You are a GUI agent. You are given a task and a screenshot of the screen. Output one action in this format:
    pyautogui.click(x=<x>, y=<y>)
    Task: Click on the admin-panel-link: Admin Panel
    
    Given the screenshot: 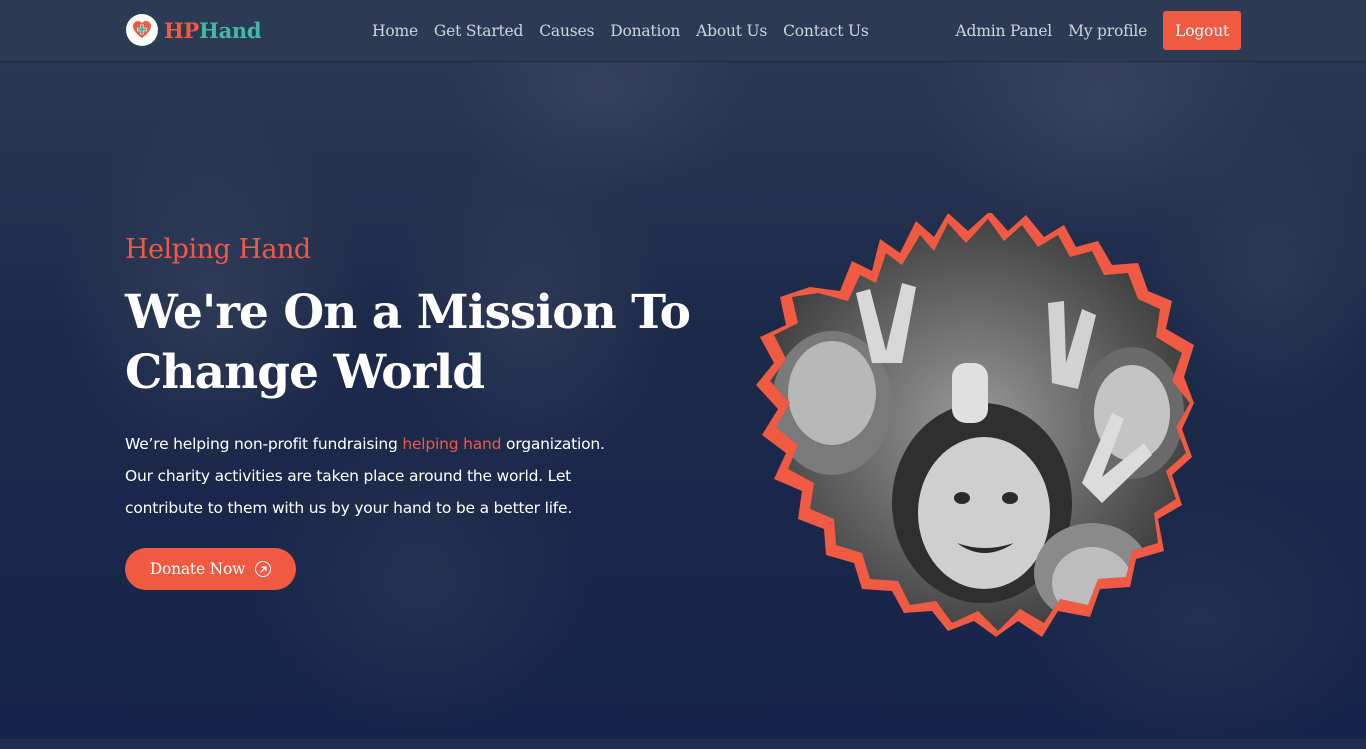 What is the action you would take?
    pyautogui.click(x=1003, y=31)
    